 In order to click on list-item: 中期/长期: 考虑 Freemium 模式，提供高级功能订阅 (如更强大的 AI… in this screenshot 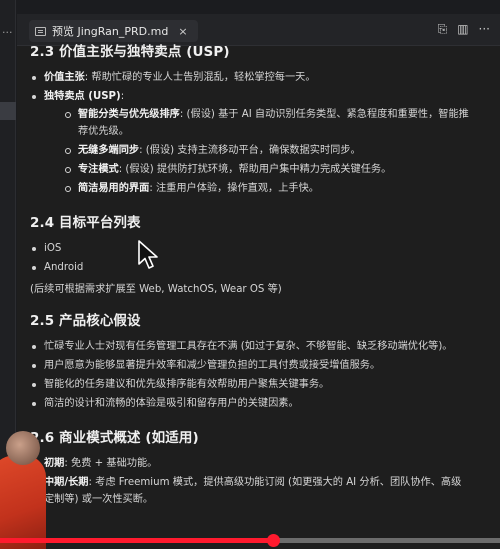, I will do `click(250, 491)`.